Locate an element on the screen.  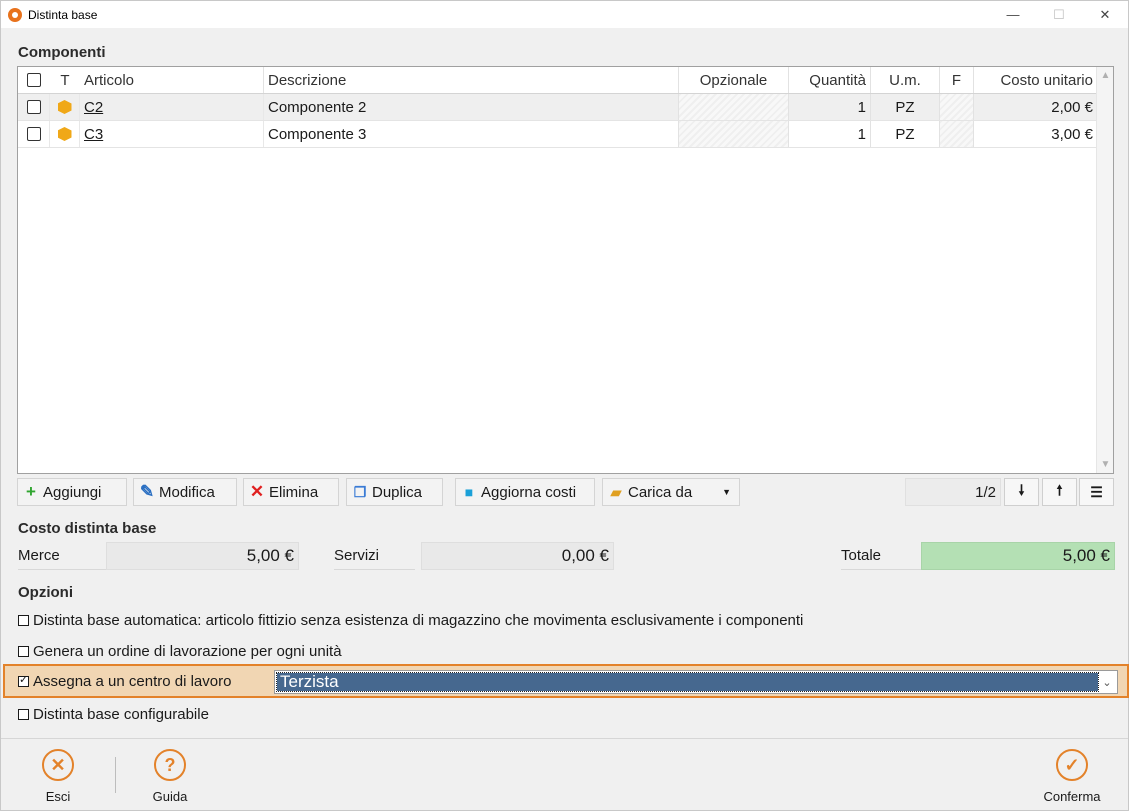
update-costs-button: ■ Aggiorna costi is located at coordinates (525, 492).